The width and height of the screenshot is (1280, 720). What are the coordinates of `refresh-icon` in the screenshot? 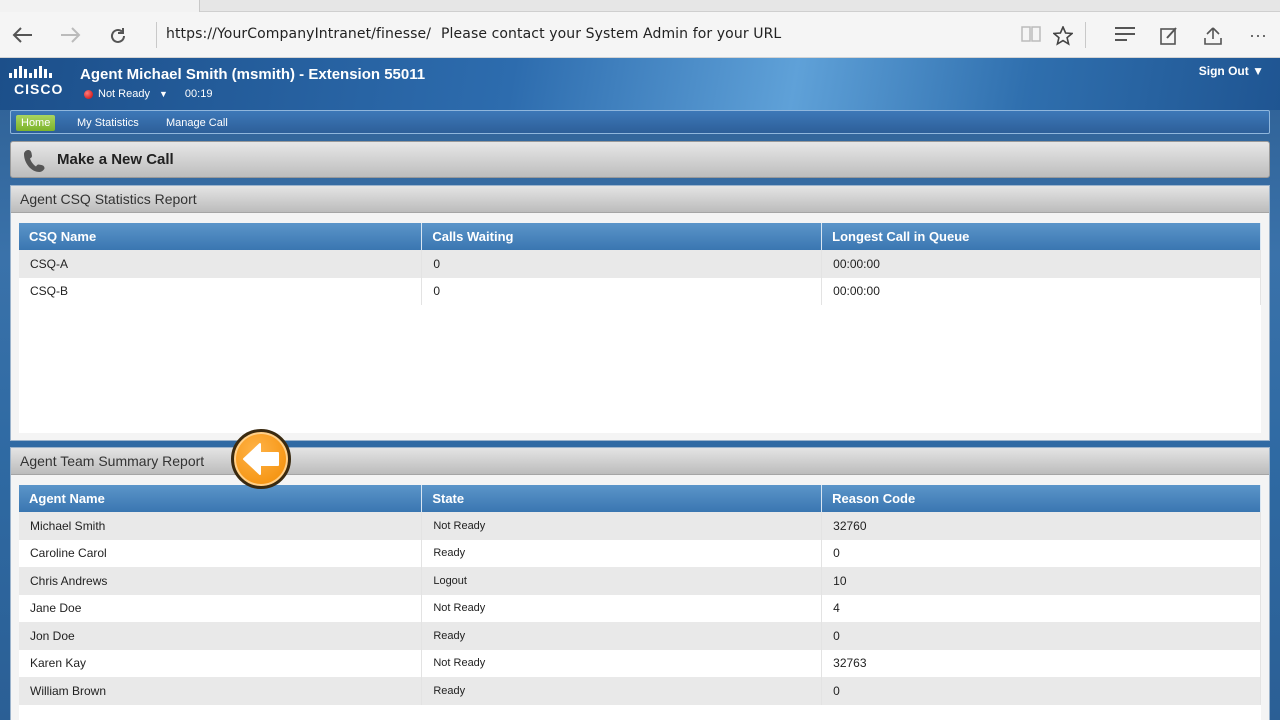 It's located at (118, 35).